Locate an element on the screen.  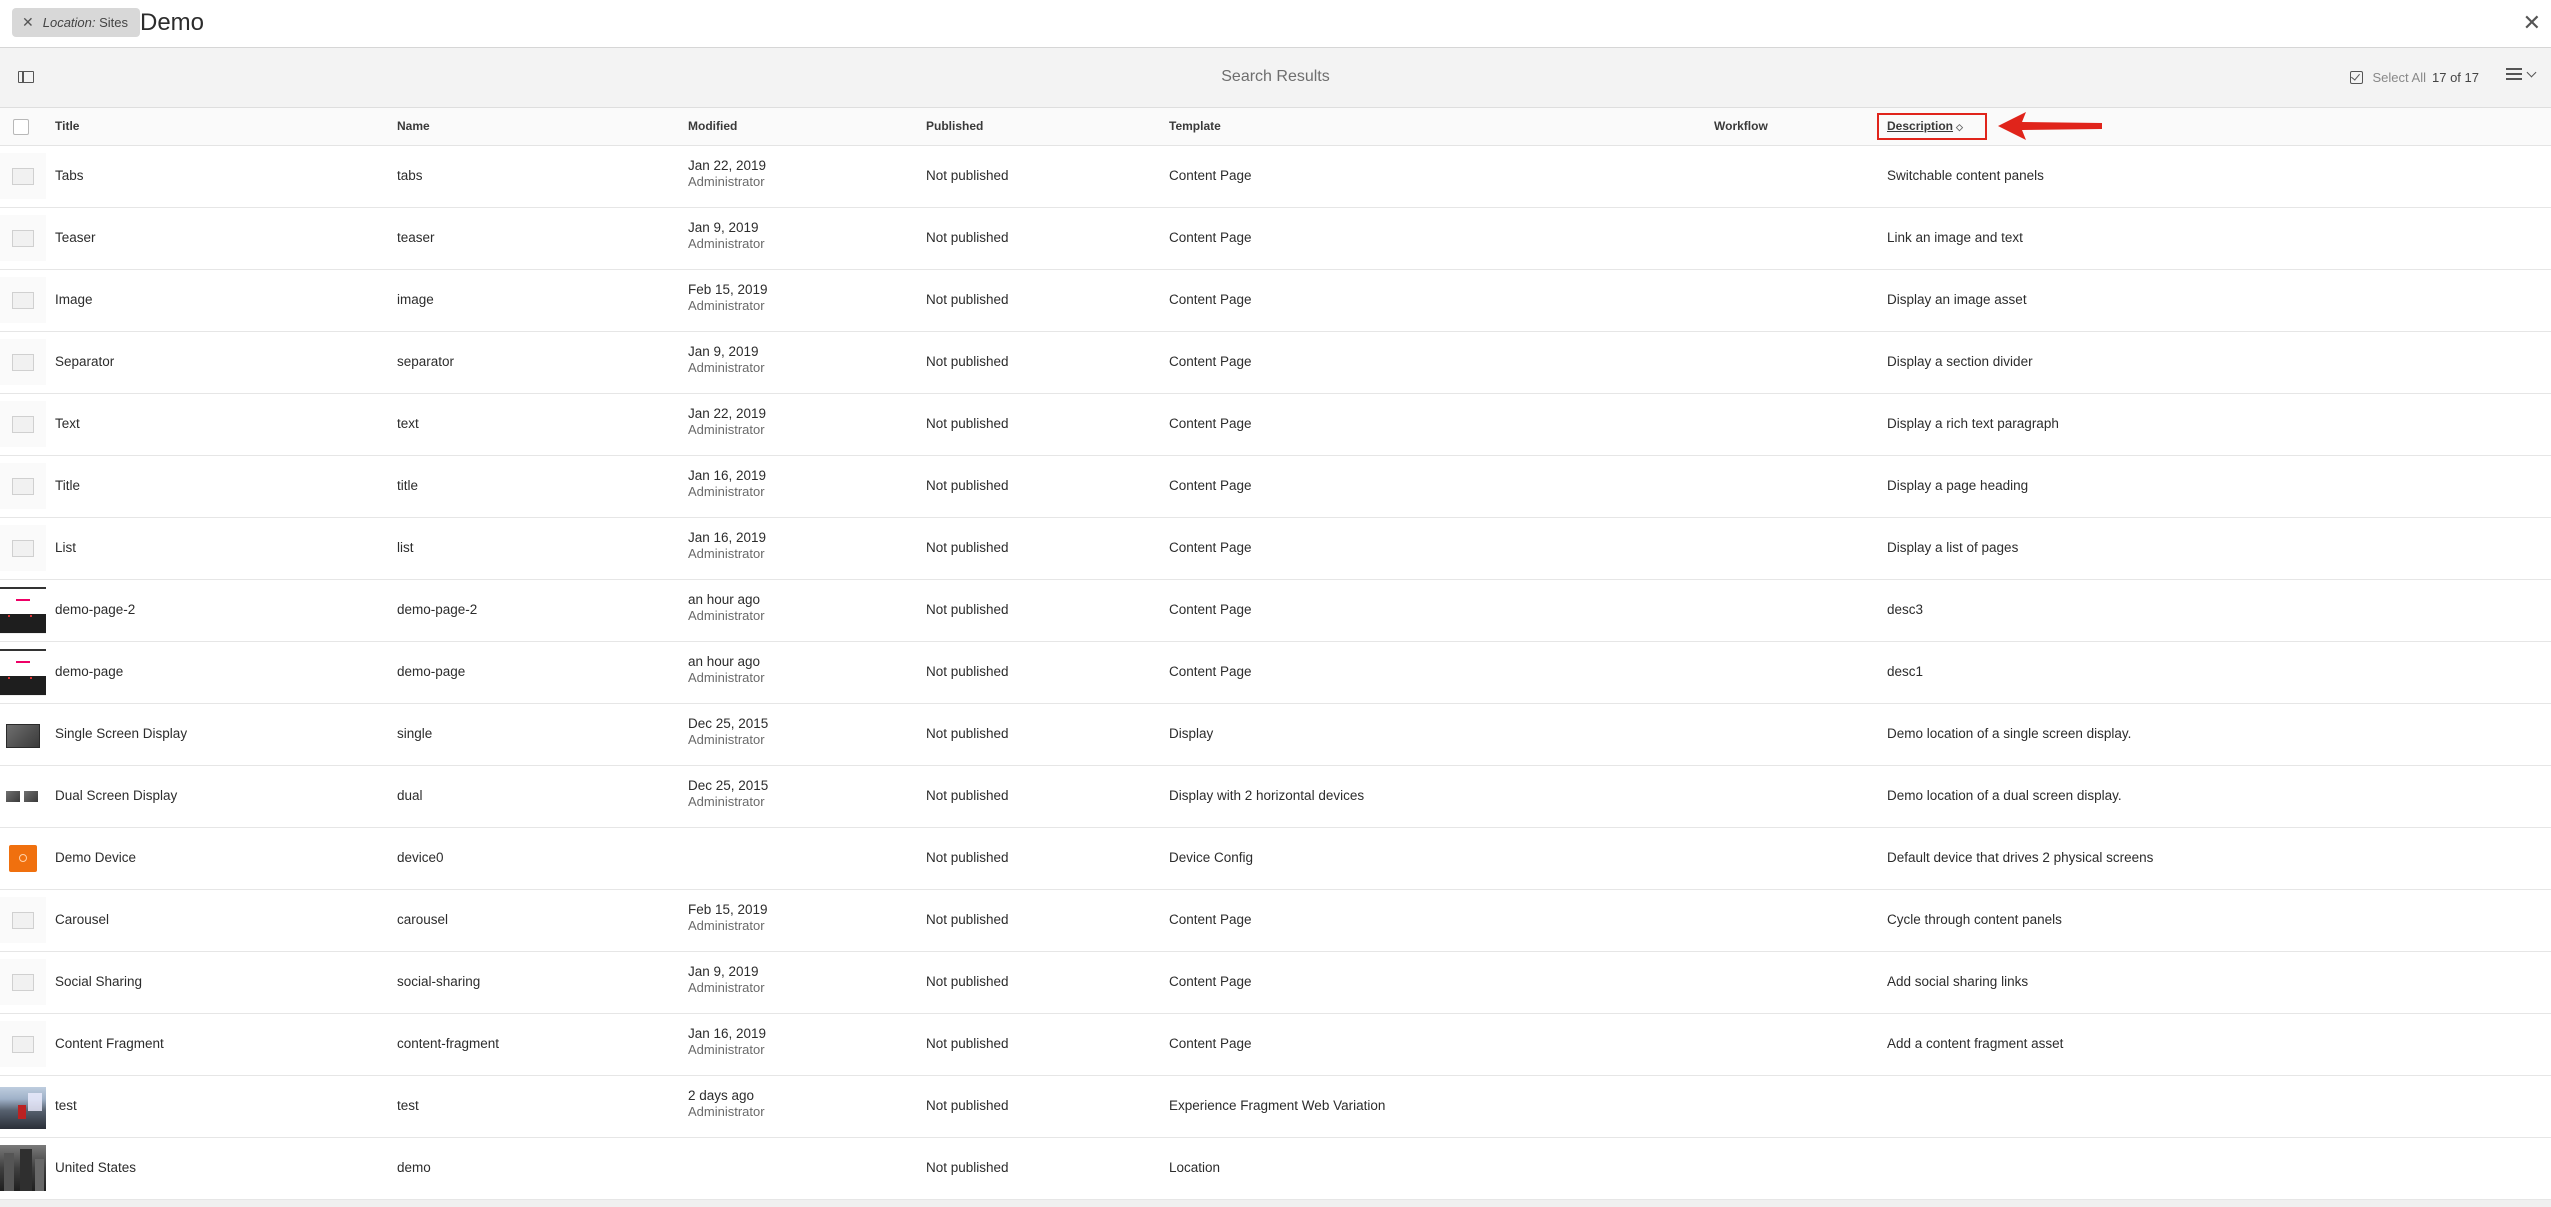
row-modified-date: Jan 22, 2019 is located at coordinates (727, 413).